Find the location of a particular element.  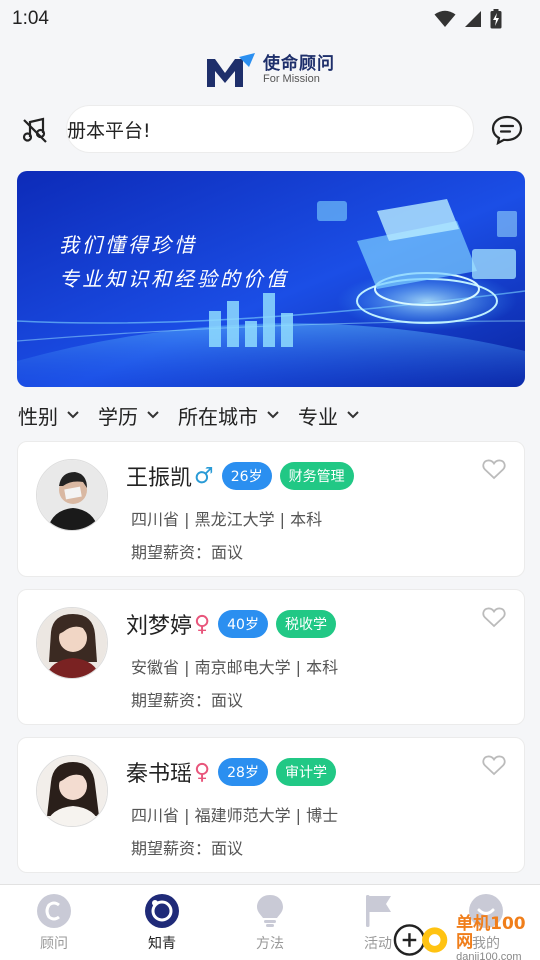

filter-gender: 性别 is located at coordinates (49, 415).